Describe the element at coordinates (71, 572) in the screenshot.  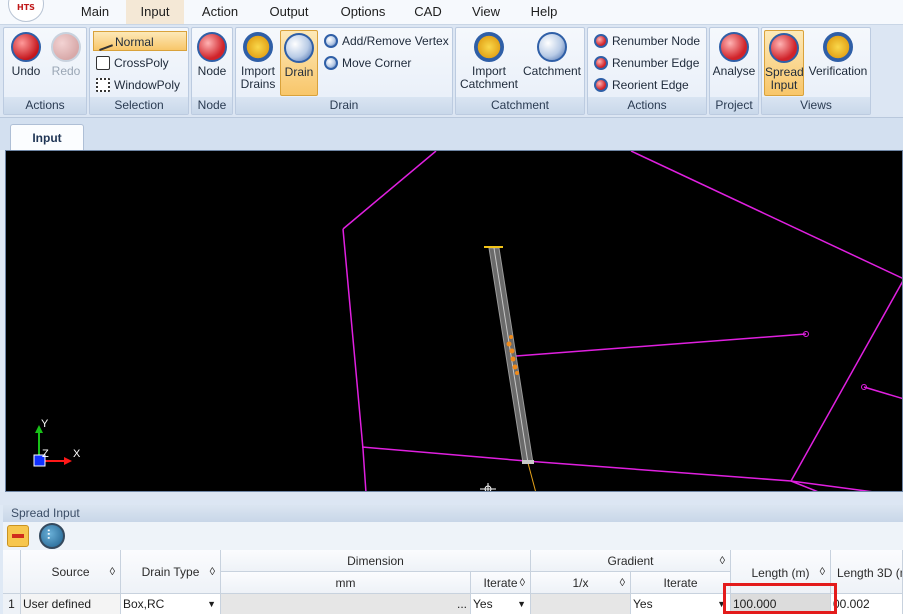
I see `column-header-source: Source ◊` at that location.